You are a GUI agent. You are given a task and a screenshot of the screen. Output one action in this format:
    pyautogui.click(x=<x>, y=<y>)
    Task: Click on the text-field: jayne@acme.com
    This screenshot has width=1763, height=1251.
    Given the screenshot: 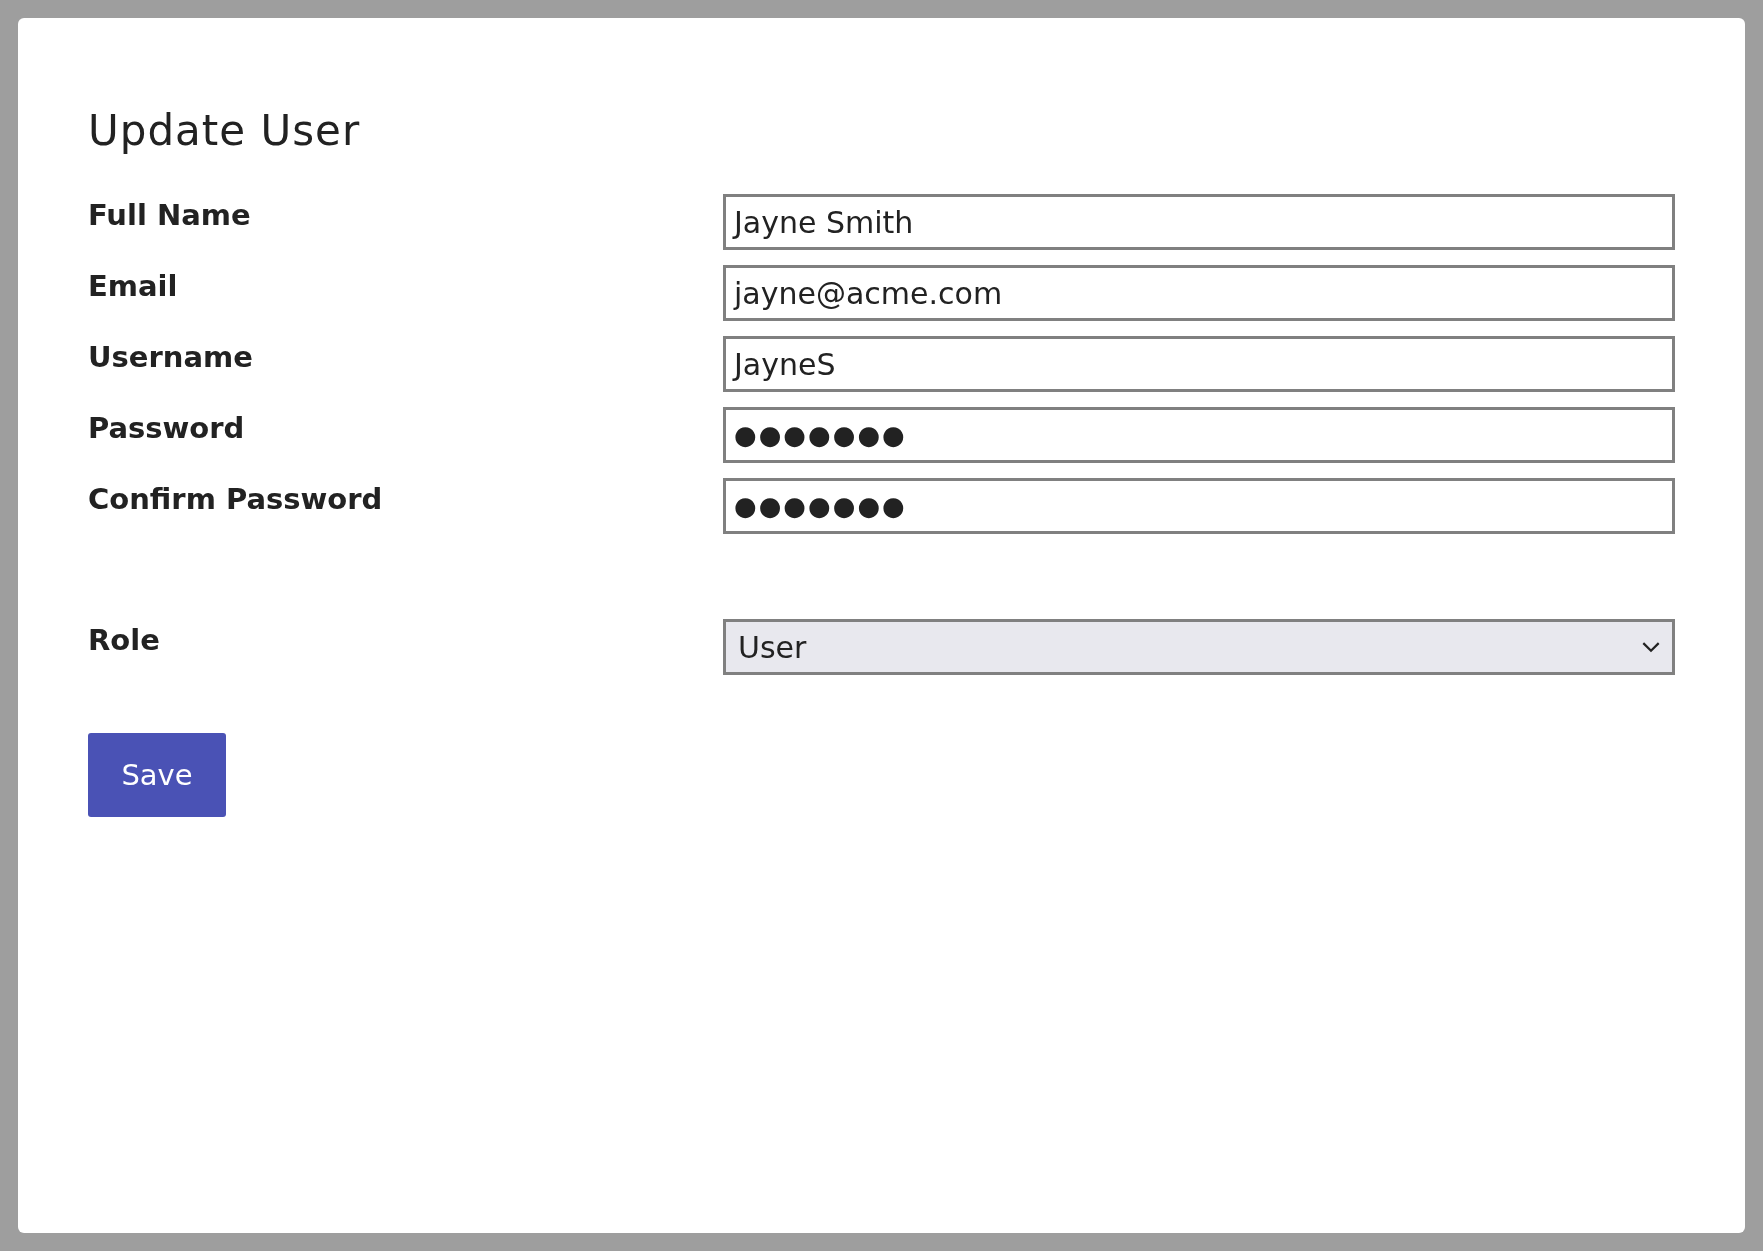 What is the action you would take?
    pyautogui.click(x=1199, y=293)
    